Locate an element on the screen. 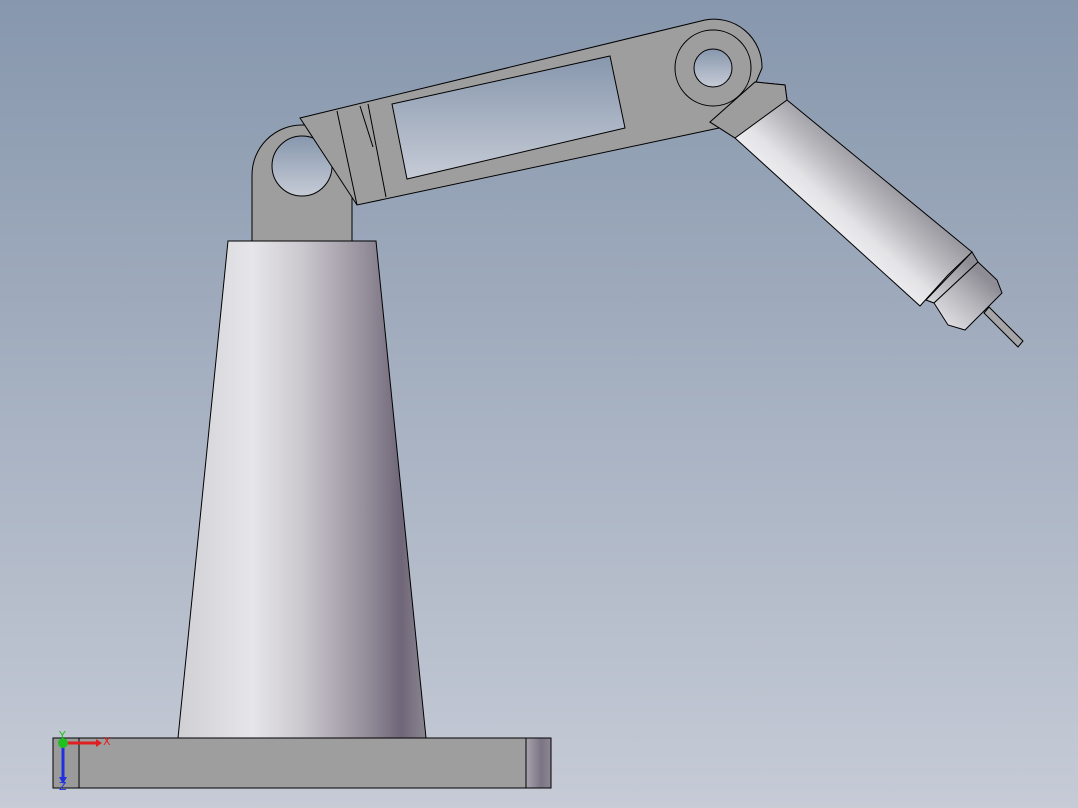 The width and height of the screenshot is (1078, 808). base-plate is located at coordinates (302, 763).